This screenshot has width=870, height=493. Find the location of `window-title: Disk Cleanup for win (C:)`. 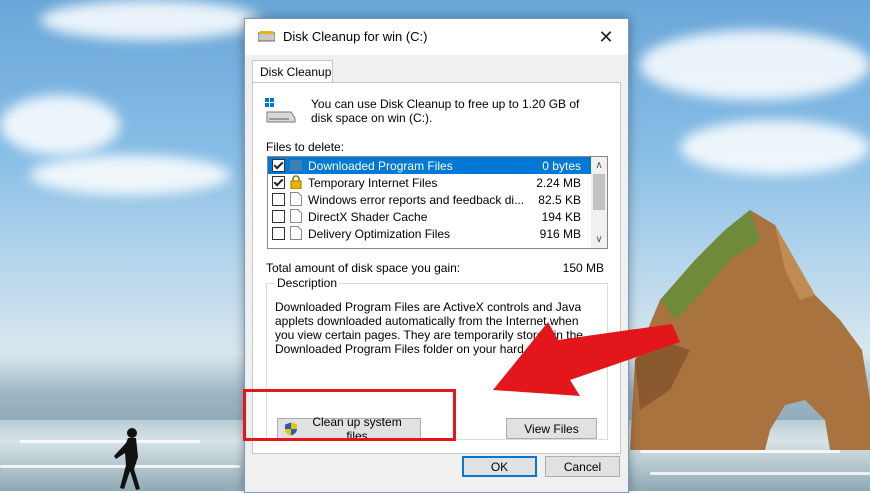

window-title: Disk Cleanup for win (C:) is located at coordinates (355, 36).